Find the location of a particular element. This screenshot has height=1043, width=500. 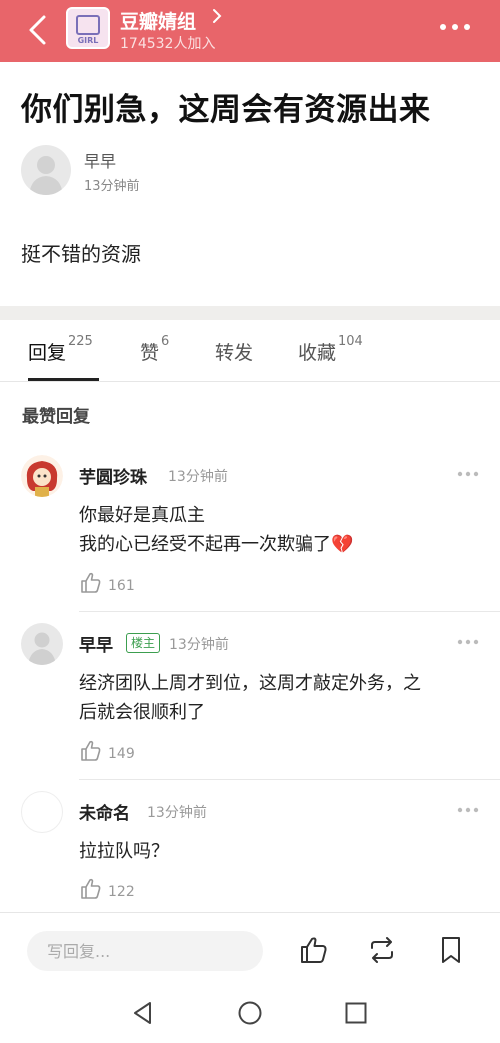

comment-author: 早早 is located at coordinates (96, 643).